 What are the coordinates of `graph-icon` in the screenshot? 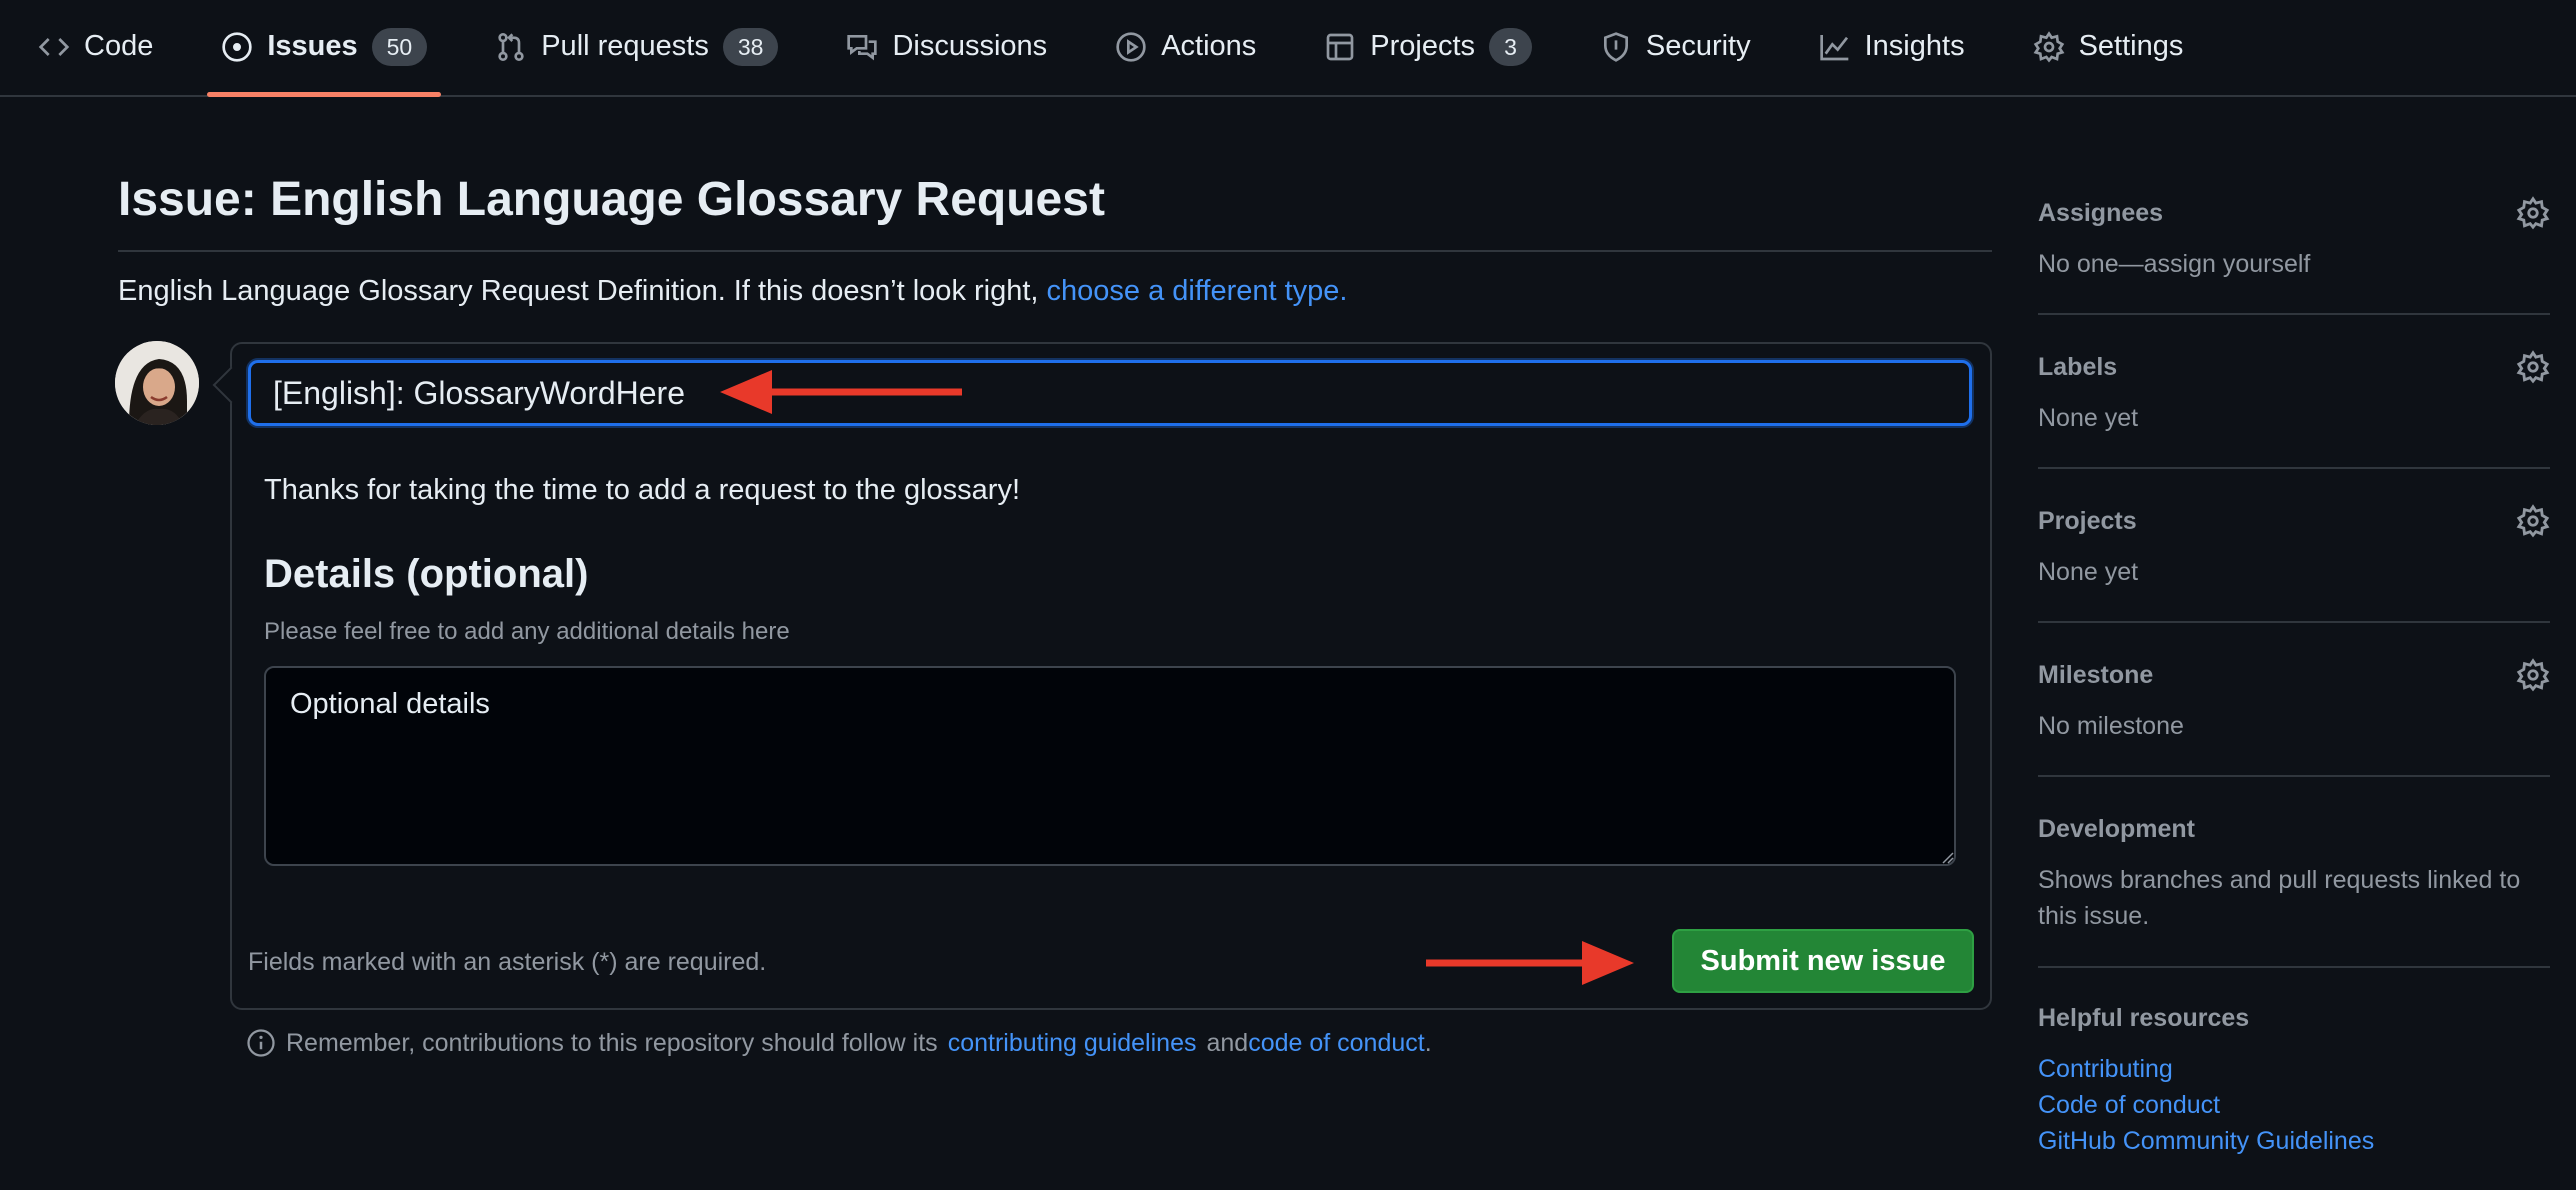 It's located at (1835, 47).